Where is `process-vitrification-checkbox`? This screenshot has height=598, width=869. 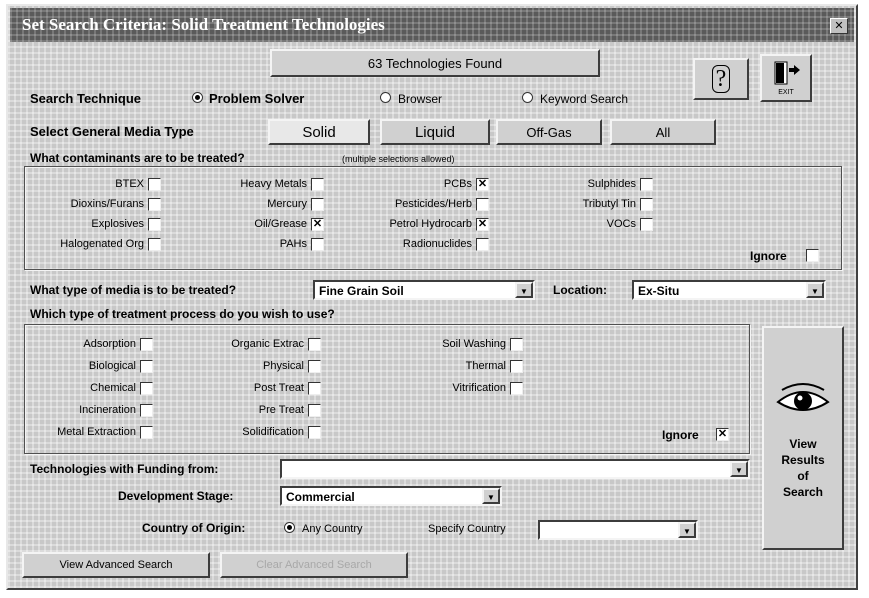
process-vitrification-checkbox is located at coordinates (516, 388).